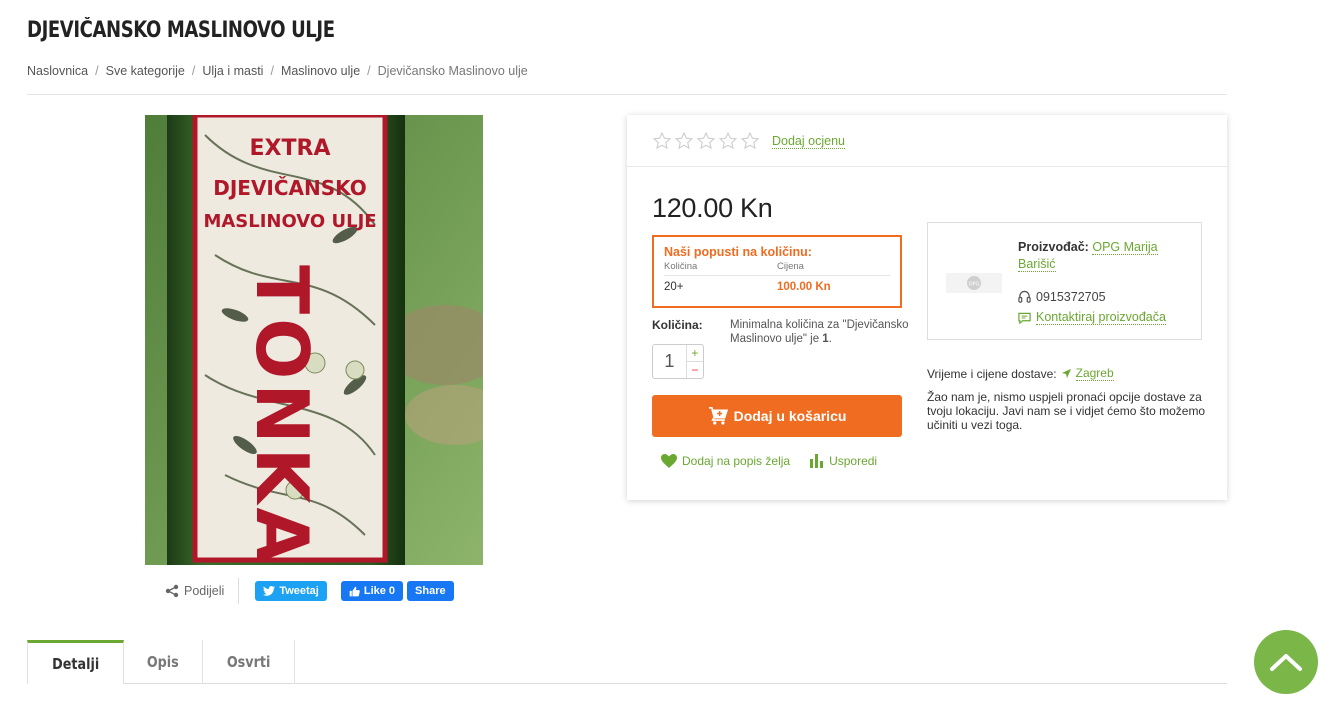 The height and width of the screenshot is (701, 1331). What do you see at coordinates (804, 287) in the screenshot?
I see `discount-price: 100.00 Kn` at bounding box center [804, 287].